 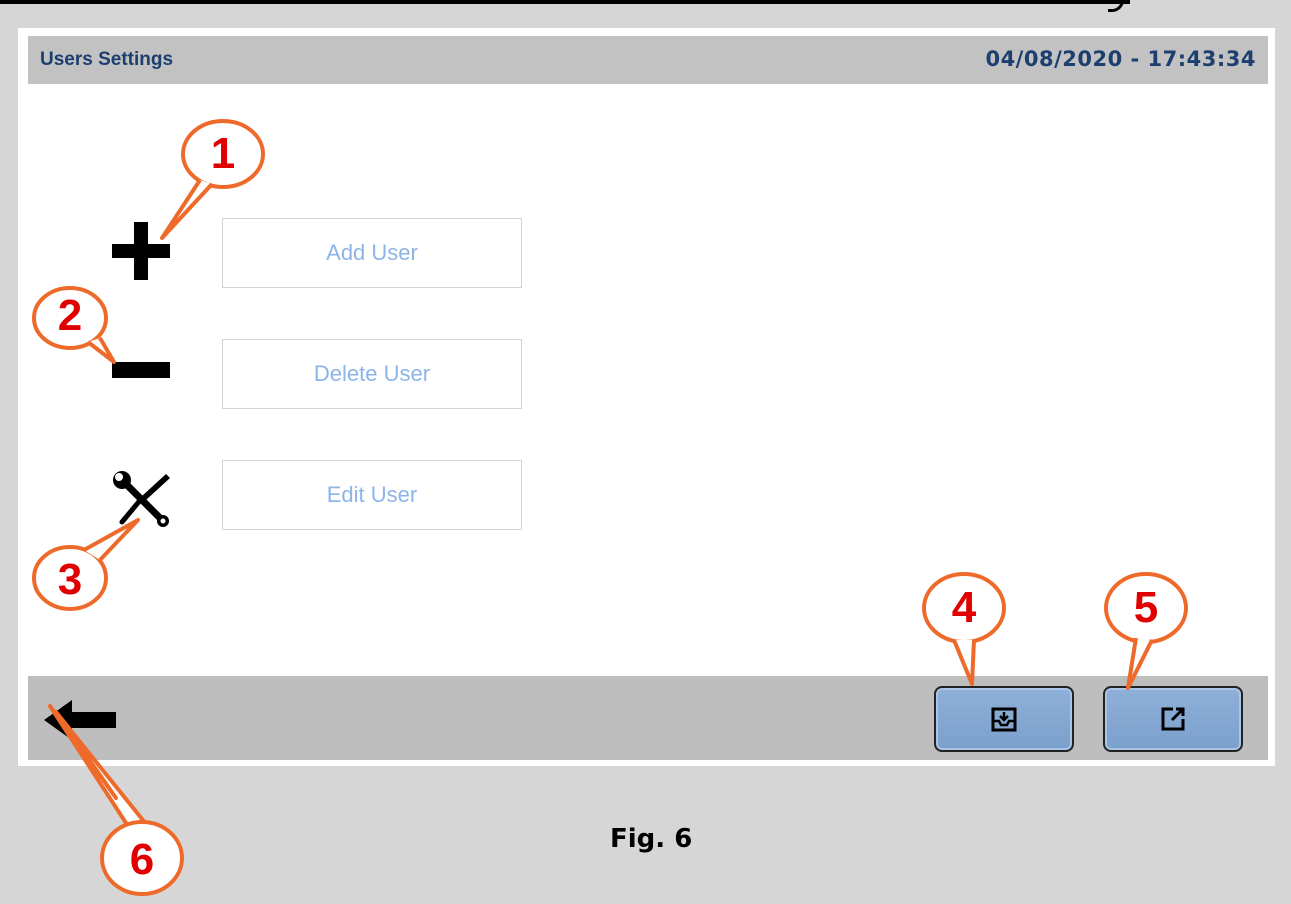 I want to click on external-link-icon, so click(x=1173, y=719).